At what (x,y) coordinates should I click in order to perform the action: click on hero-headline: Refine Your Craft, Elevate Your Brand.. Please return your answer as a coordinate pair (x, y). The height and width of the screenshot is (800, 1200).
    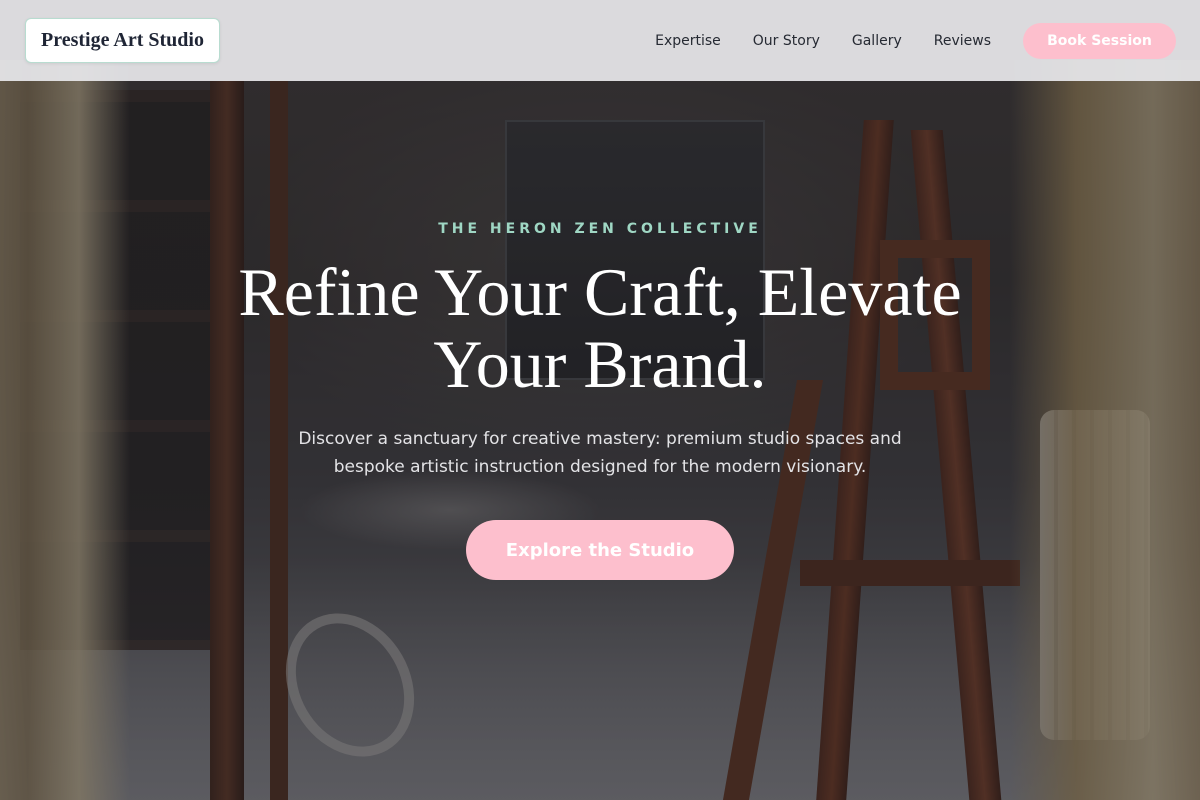
    Looking at the image, I should click on (600, 328).